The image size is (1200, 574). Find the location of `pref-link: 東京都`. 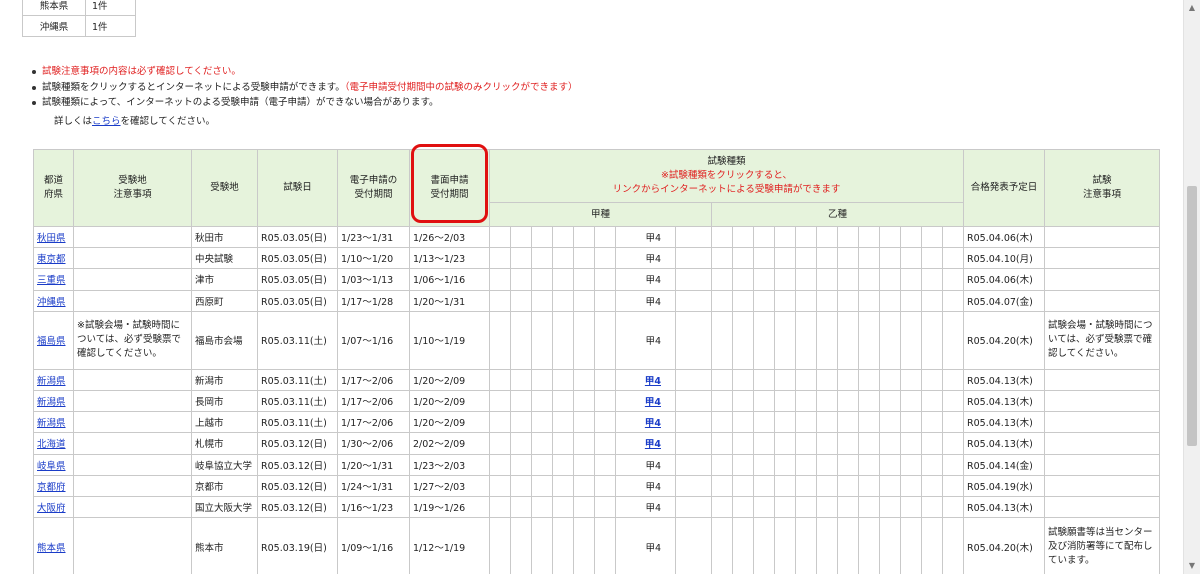

pref-link: 東京都 is located at coordinates (51, 259).